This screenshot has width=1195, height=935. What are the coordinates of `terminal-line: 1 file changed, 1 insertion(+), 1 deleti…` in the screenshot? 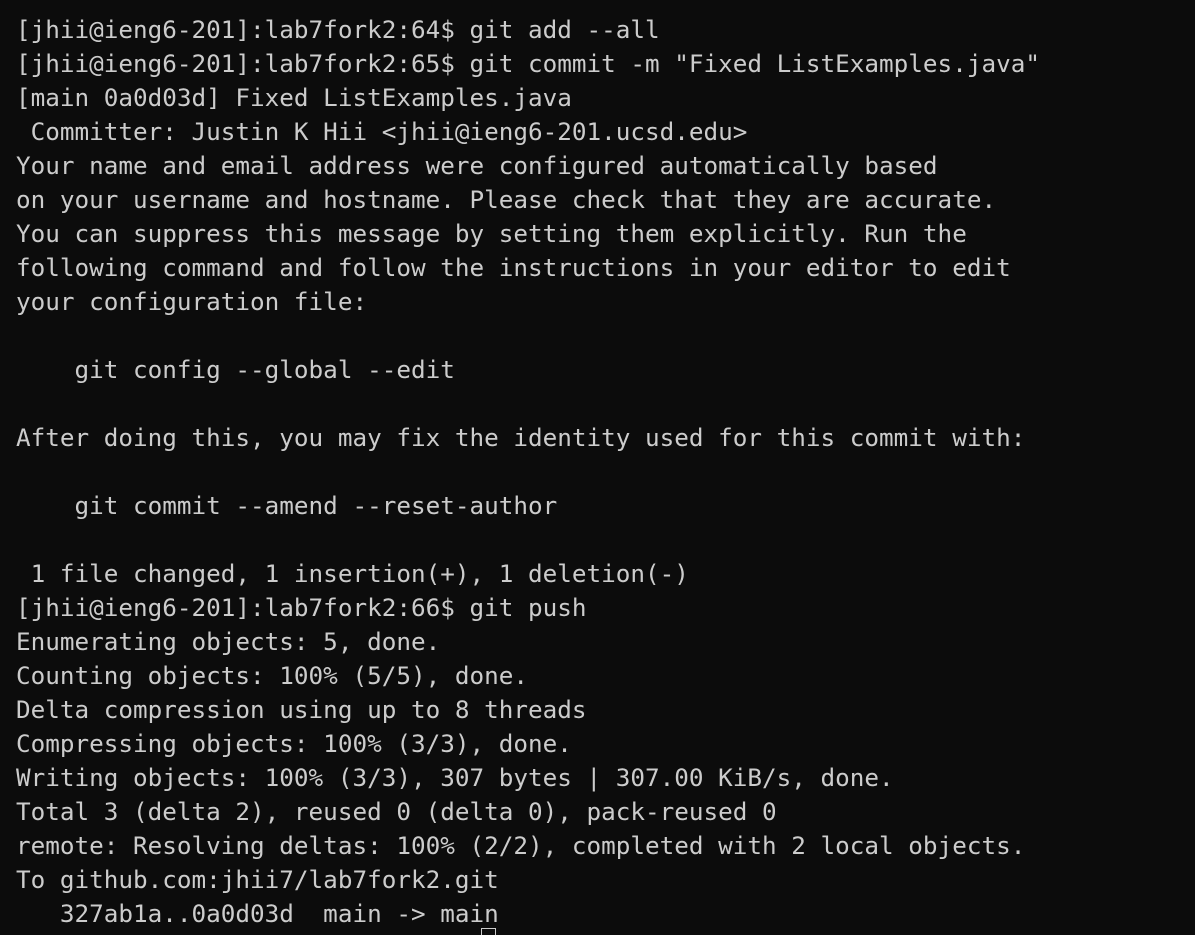 It's located at (352, 573).